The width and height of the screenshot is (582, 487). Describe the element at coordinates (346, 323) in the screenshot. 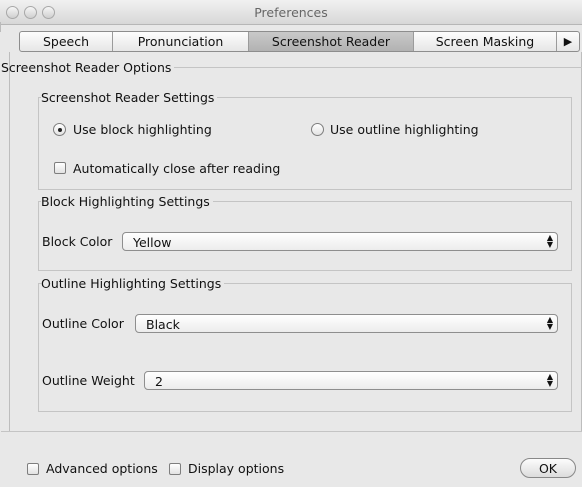

I see `outline-color-select: Black ▲ ▼` at that location.